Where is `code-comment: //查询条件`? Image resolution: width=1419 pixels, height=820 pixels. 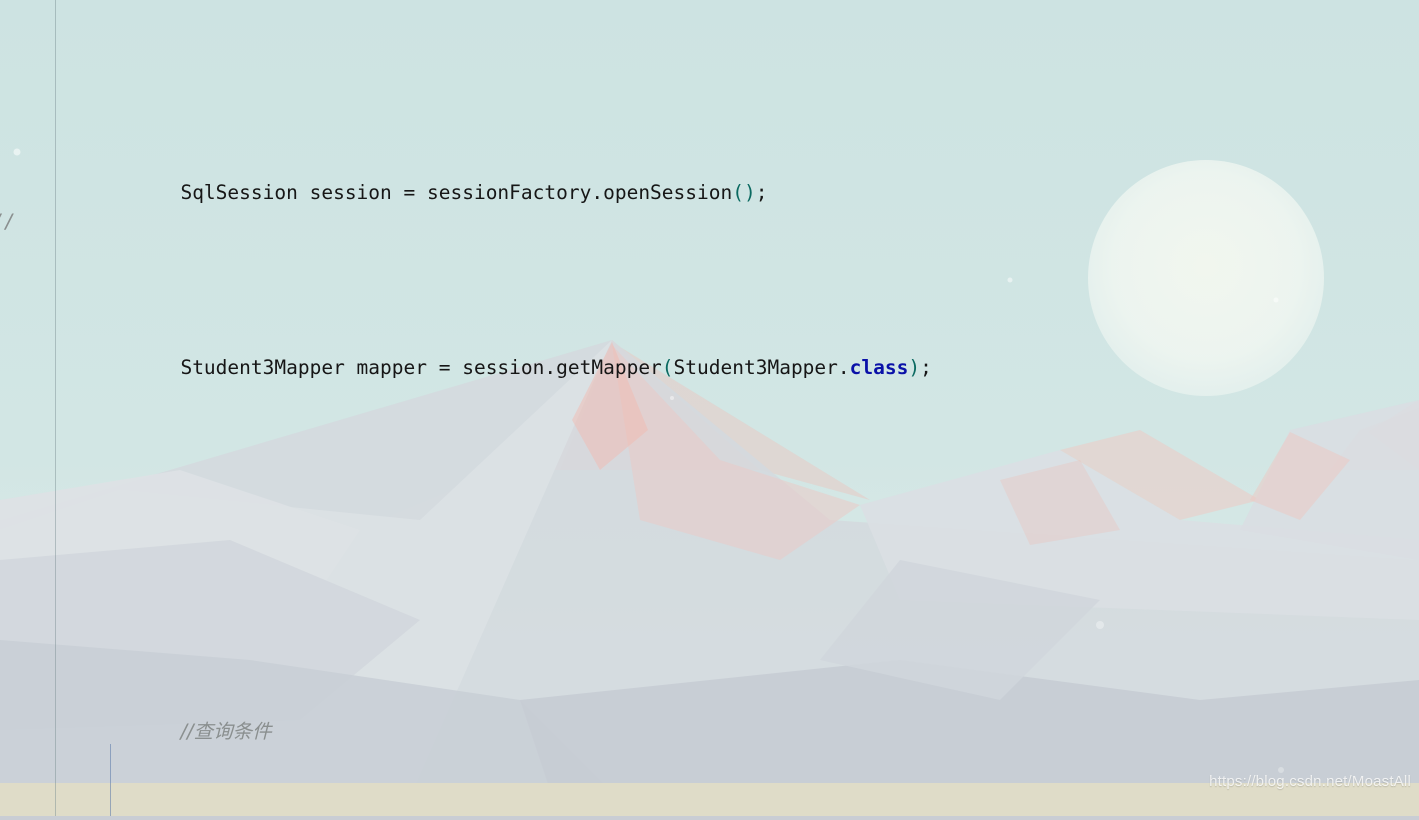 code-comment: //查询条件 is located at coordinates (226, 731).